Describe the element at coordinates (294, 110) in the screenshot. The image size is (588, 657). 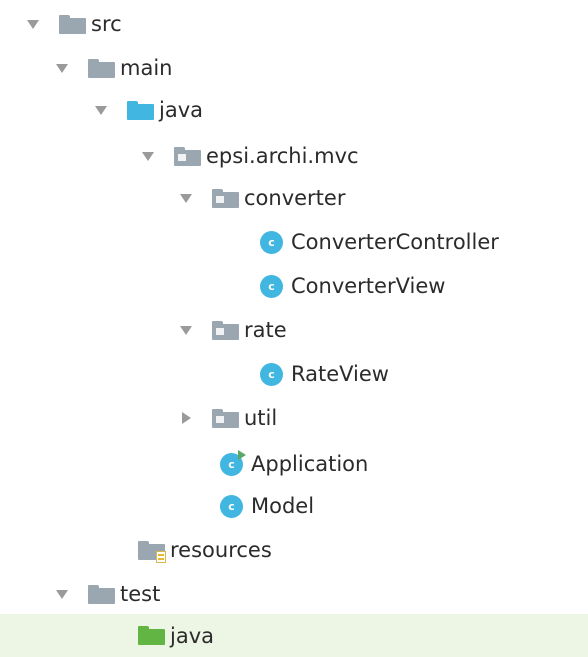
I see `tree-node-main-java: java` at that location.